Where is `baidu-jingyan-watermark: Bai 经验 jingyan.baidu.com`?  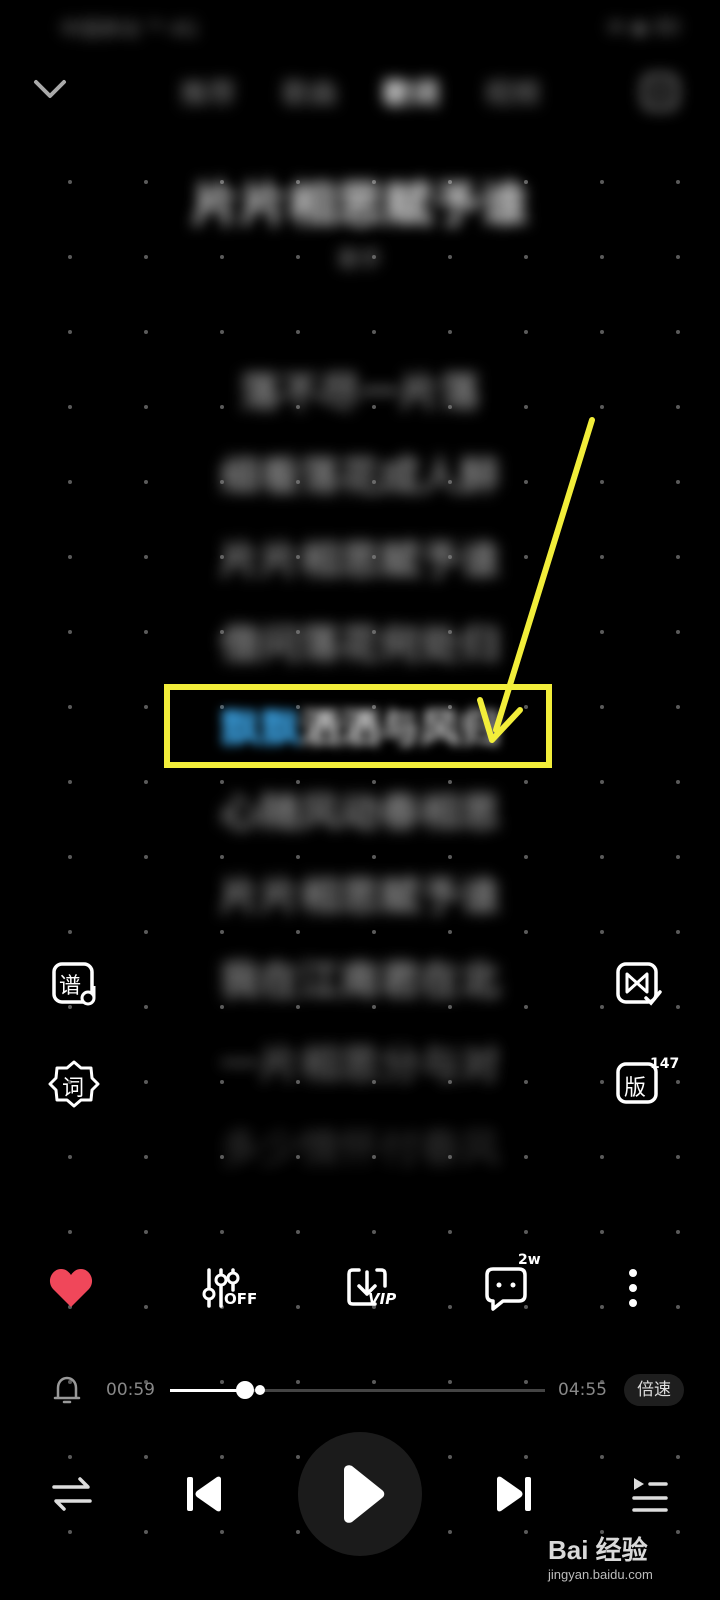 baidu-jingyan-watermark: Bai 经验 jingyan.baidu.com is located at coordinates (633, 1565).